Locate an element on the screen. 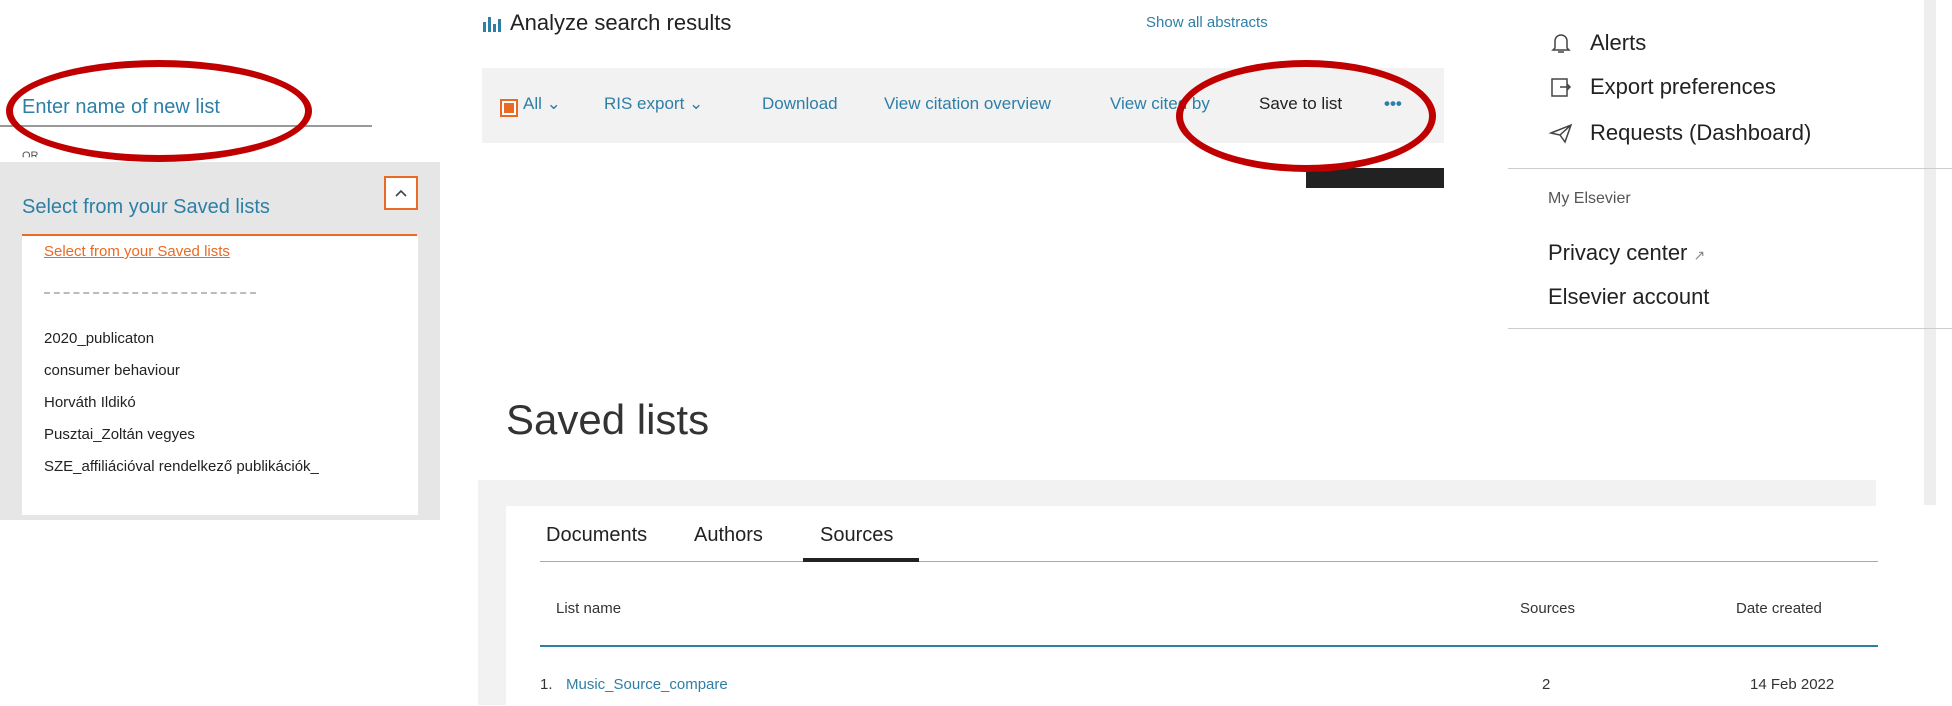 This screenshot has width=1952, height=706. tab-documents: Documents is located at coordinates (596, 535).